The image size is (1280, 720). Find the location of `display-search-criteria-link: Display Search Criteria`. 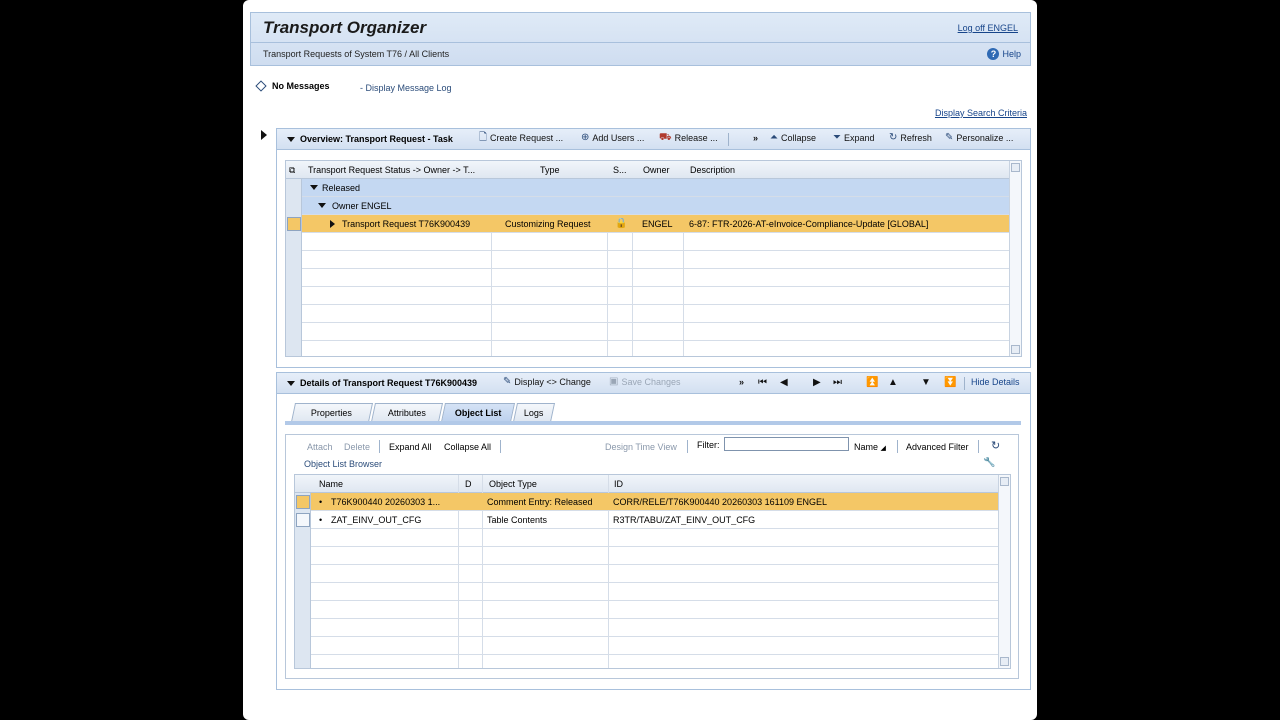

display-search-criteria-link: Display Search Criteria is located at coordinates (981, 113).